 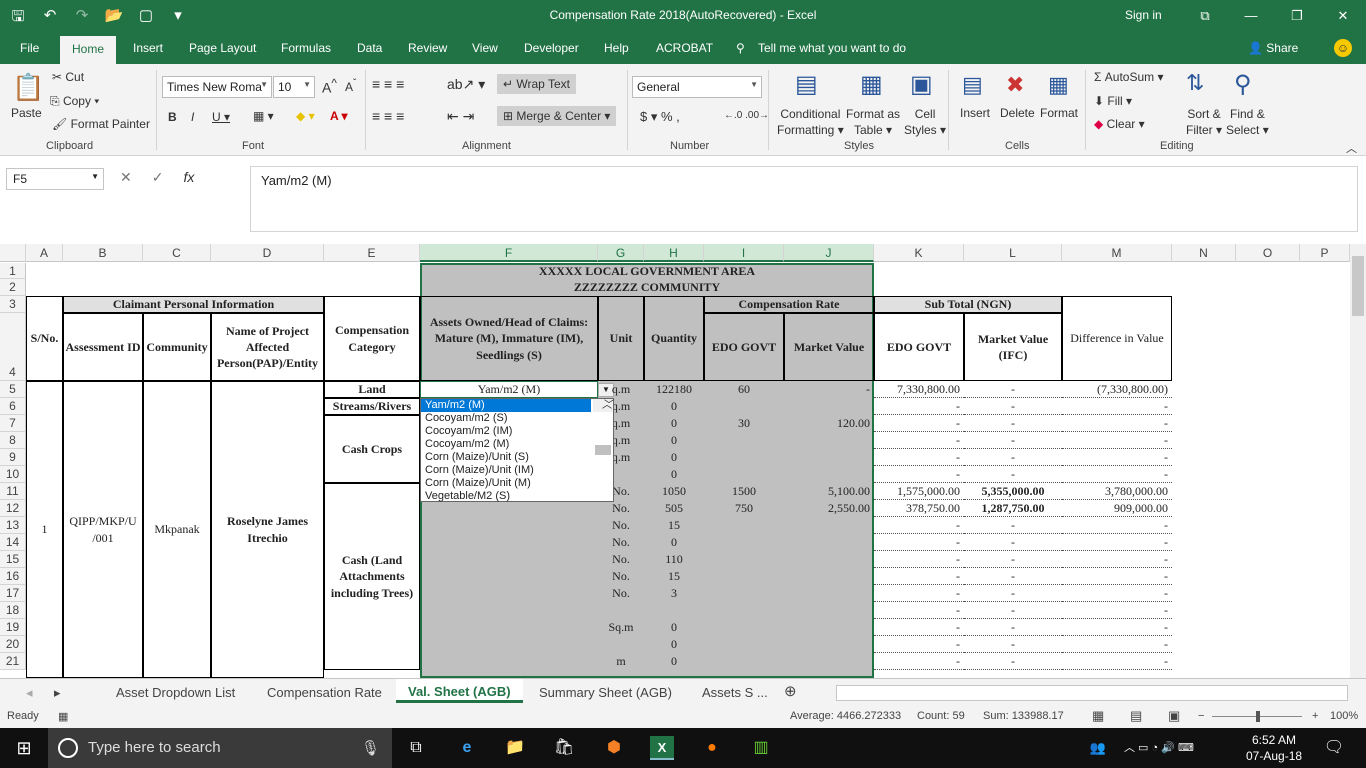 I want to click on column-header-l: L, so click(x=1013, y=253).